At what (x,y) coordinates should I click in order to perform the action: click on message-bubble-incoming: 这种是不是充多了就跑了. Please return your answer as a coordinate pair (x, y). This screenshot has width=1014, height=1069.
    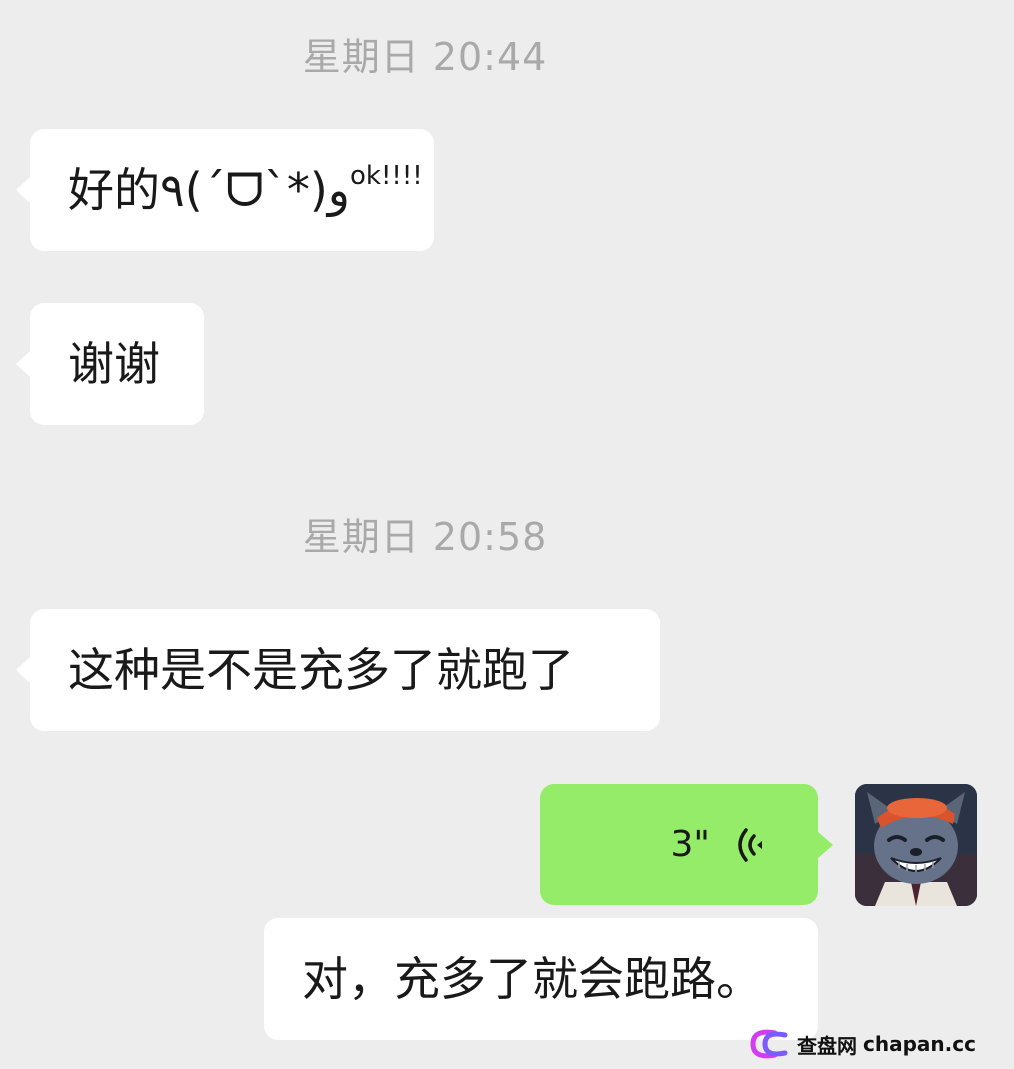
    Looking at the image, I should click on (338, 670).